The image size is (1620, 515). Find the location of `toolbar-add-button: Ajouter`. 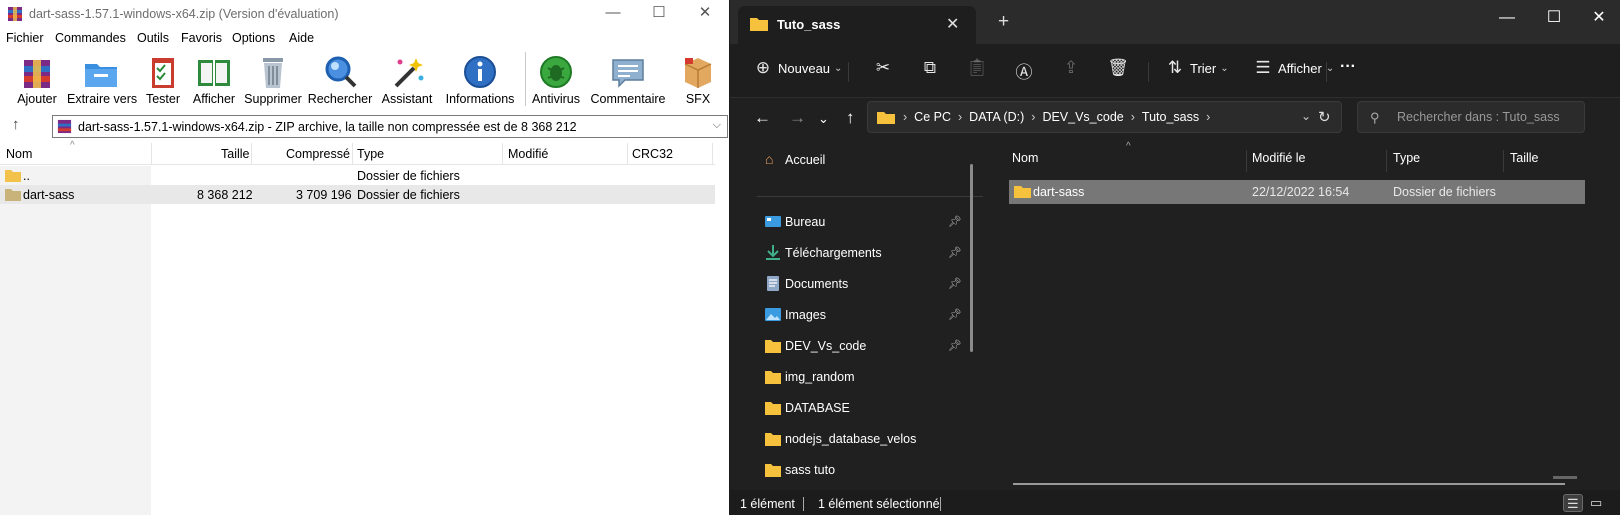

toolbar-add-button: Ajouter is located at coordinates (37, 79).